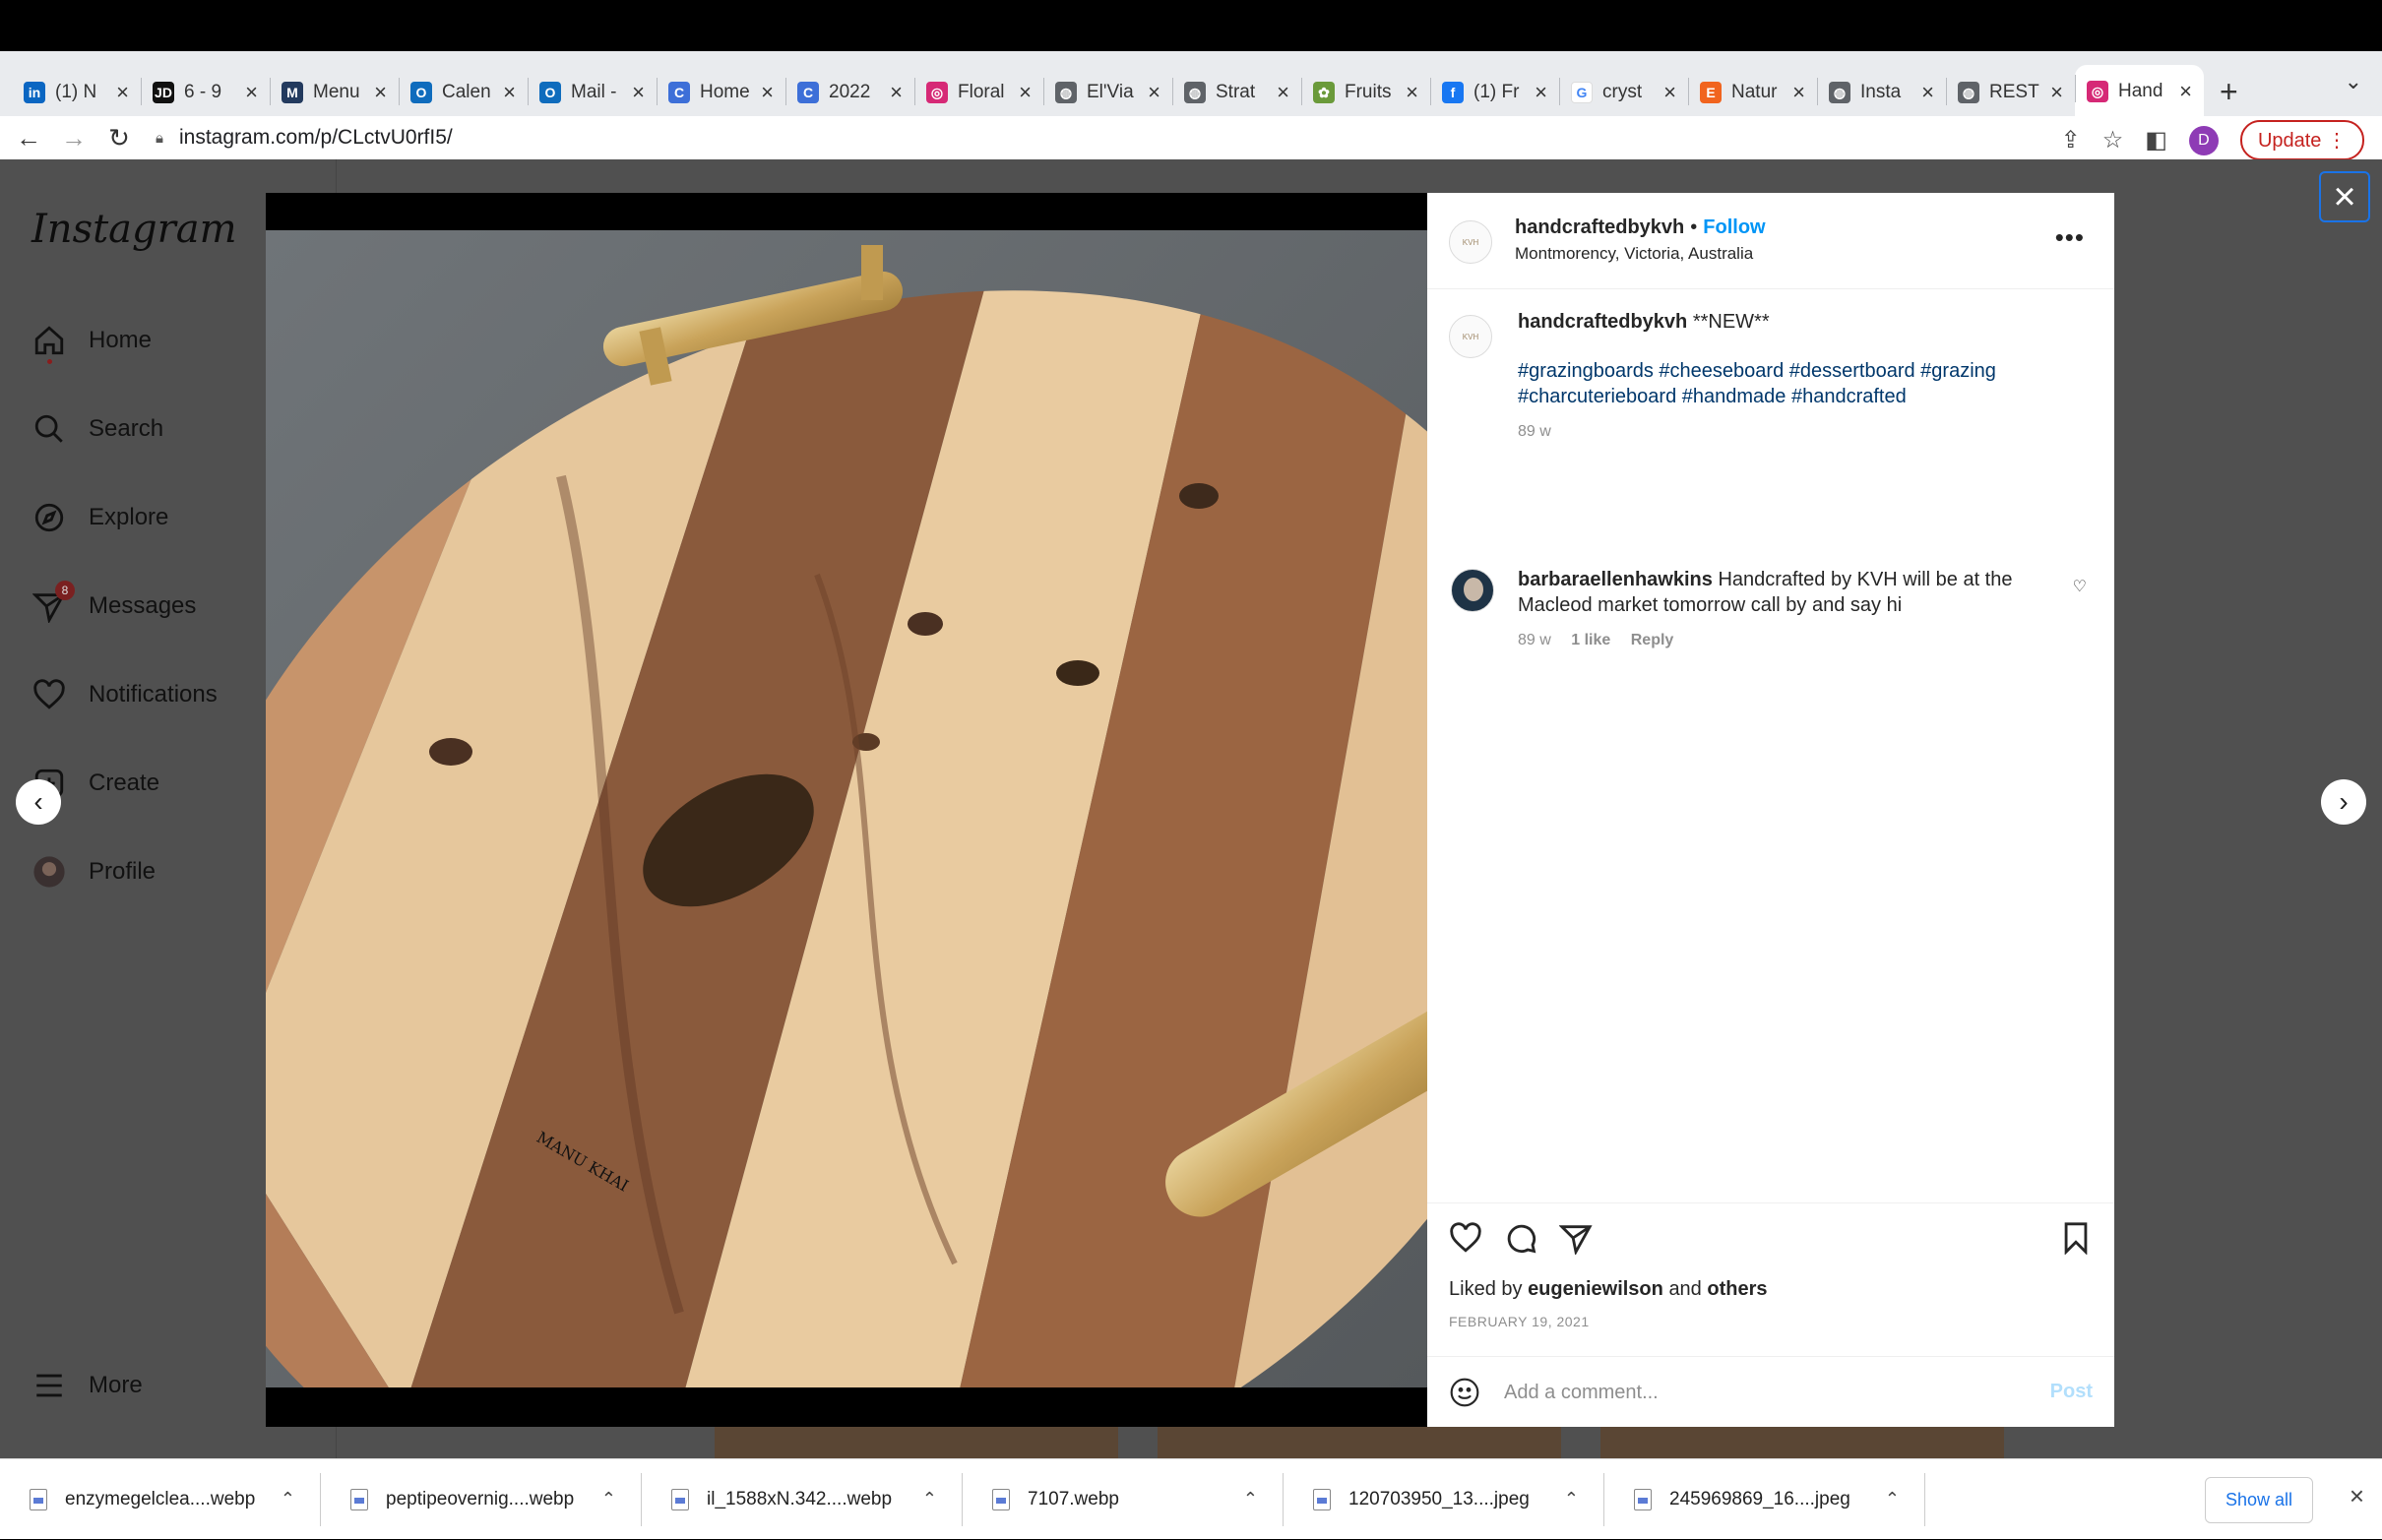 The image size is (2382, 1540). What do you see at coordinates (1465, 1238) in the screenshot?
I see `like-heart-icon` at bounding box center [1465, 1238].